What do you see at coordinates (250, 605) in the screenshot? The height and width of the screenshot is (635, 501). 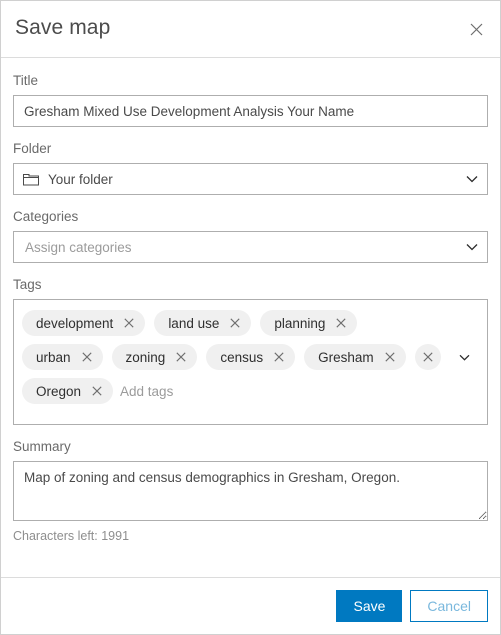 I see `dialog-footer: Save Cancel` at bounding box center [250, 605].